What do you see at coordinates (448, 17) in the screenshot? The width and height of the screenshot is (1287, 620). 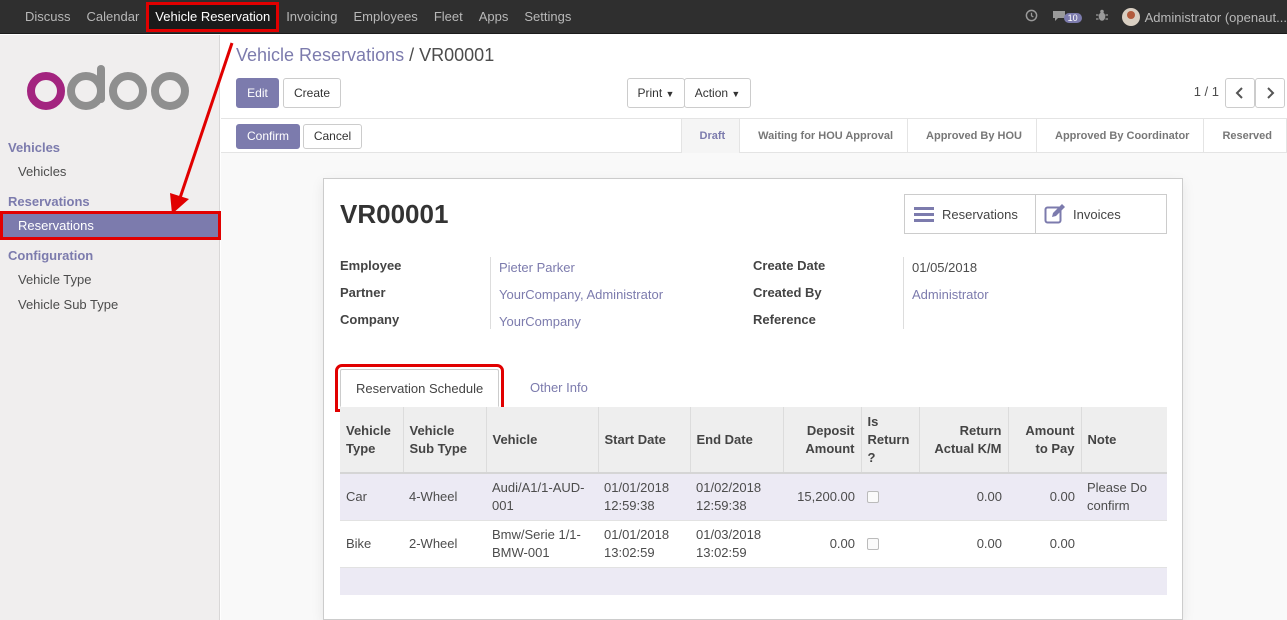 I see `menu-fleet: Fleet` at bounding box center [448, 17].